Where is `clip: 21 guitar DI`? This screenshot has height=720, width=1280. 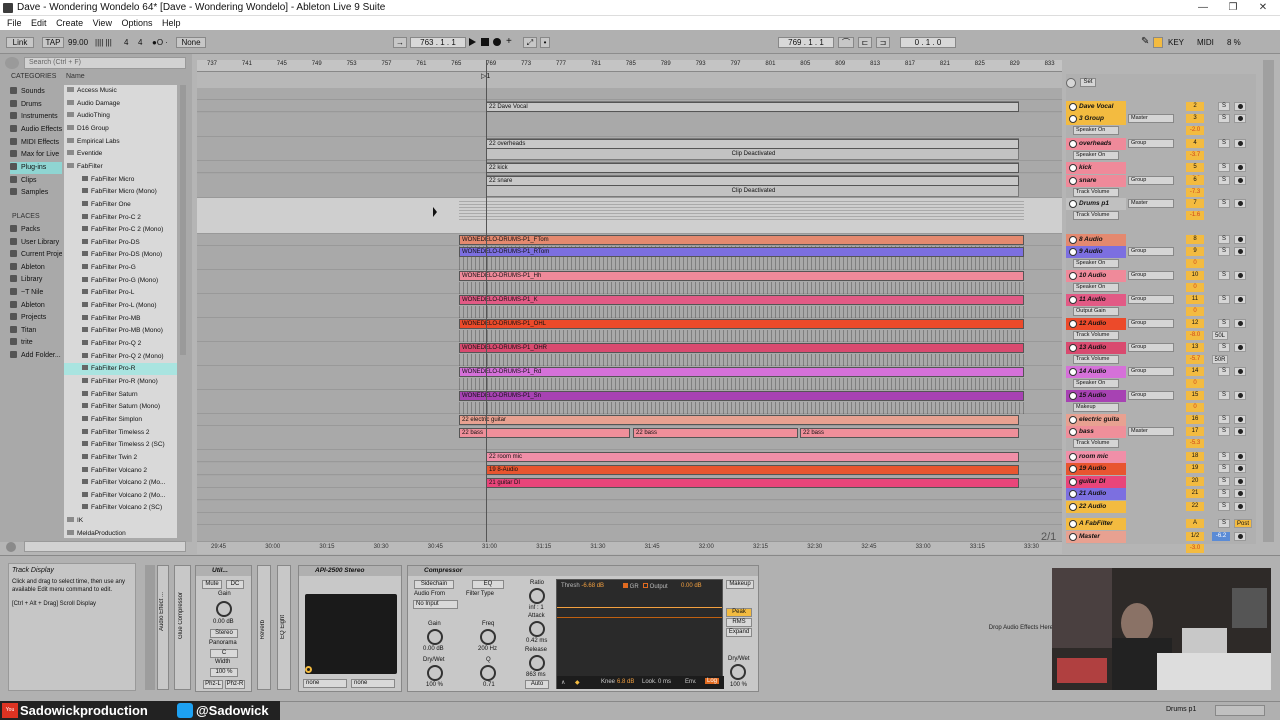
clip: 21 guitar DI is located at coordinates (752, 483).